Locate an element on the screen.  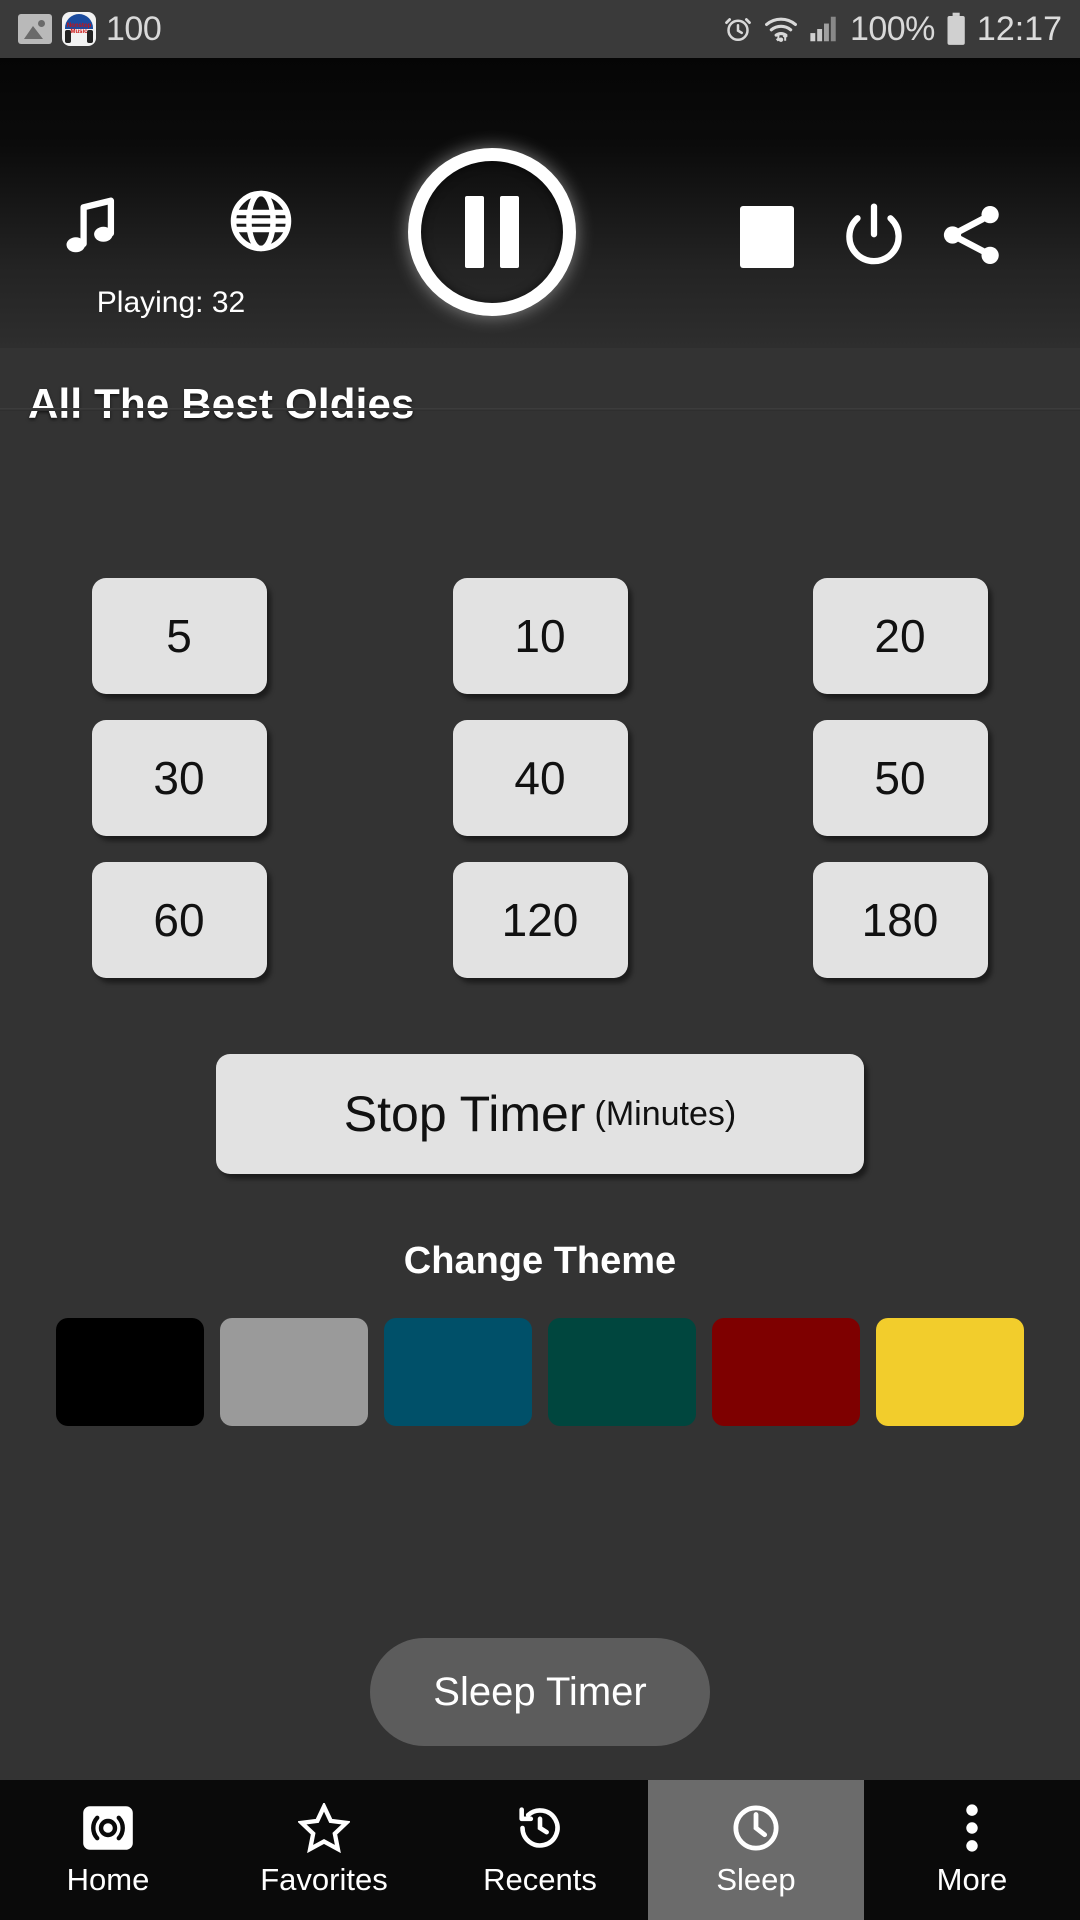
timer-button-5: 5 is located at coordinates (179, 636).